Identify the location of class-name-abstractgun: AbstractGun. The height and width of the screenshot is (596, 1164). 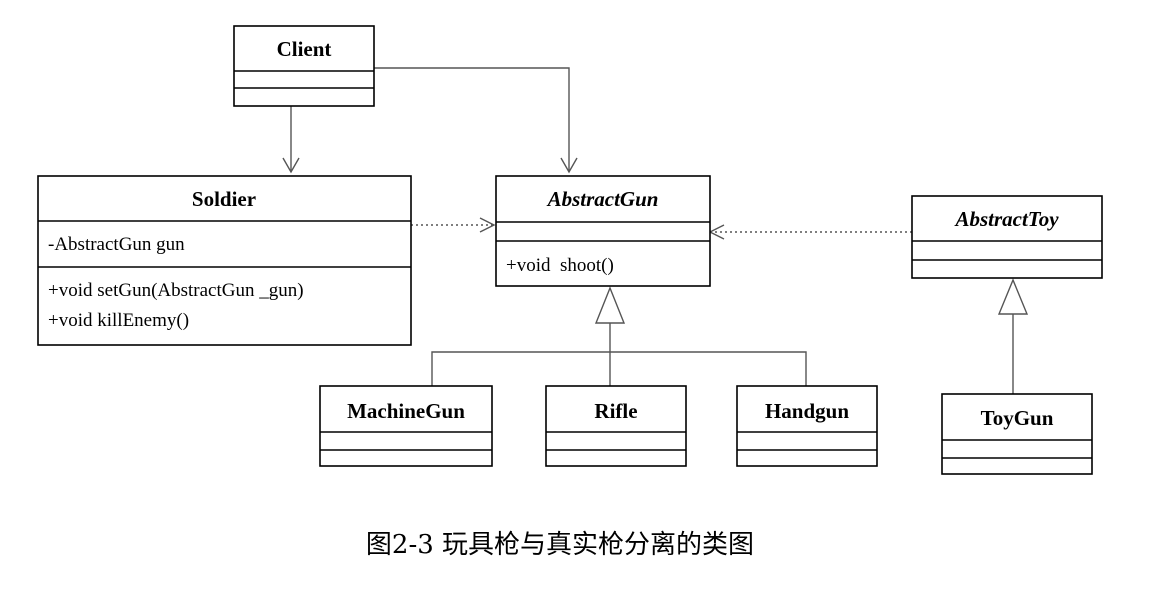
(602, 199).